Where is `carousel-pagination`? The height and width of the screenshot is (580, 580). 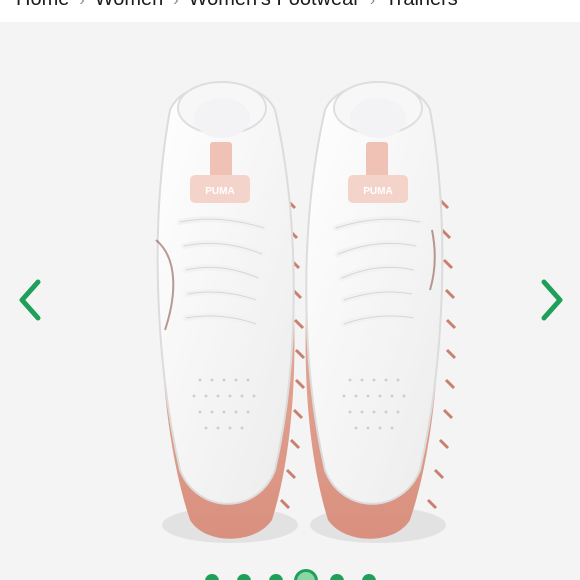
carousel-pagination is located at coordinates (290, 574).